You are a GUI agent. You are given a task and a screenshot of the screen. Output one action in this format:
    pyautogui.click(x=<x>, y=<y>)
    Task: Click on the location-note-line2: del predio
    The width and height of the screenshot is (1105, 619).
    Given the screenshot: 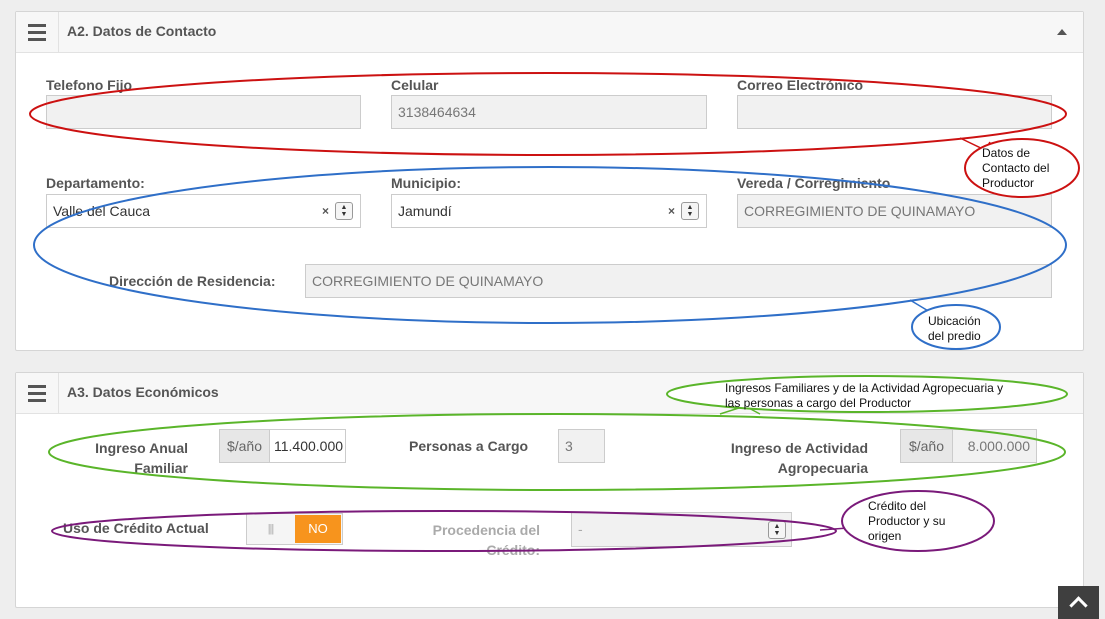 What is the action you would take?
    pyautogui.click(x=954, y=336)
    